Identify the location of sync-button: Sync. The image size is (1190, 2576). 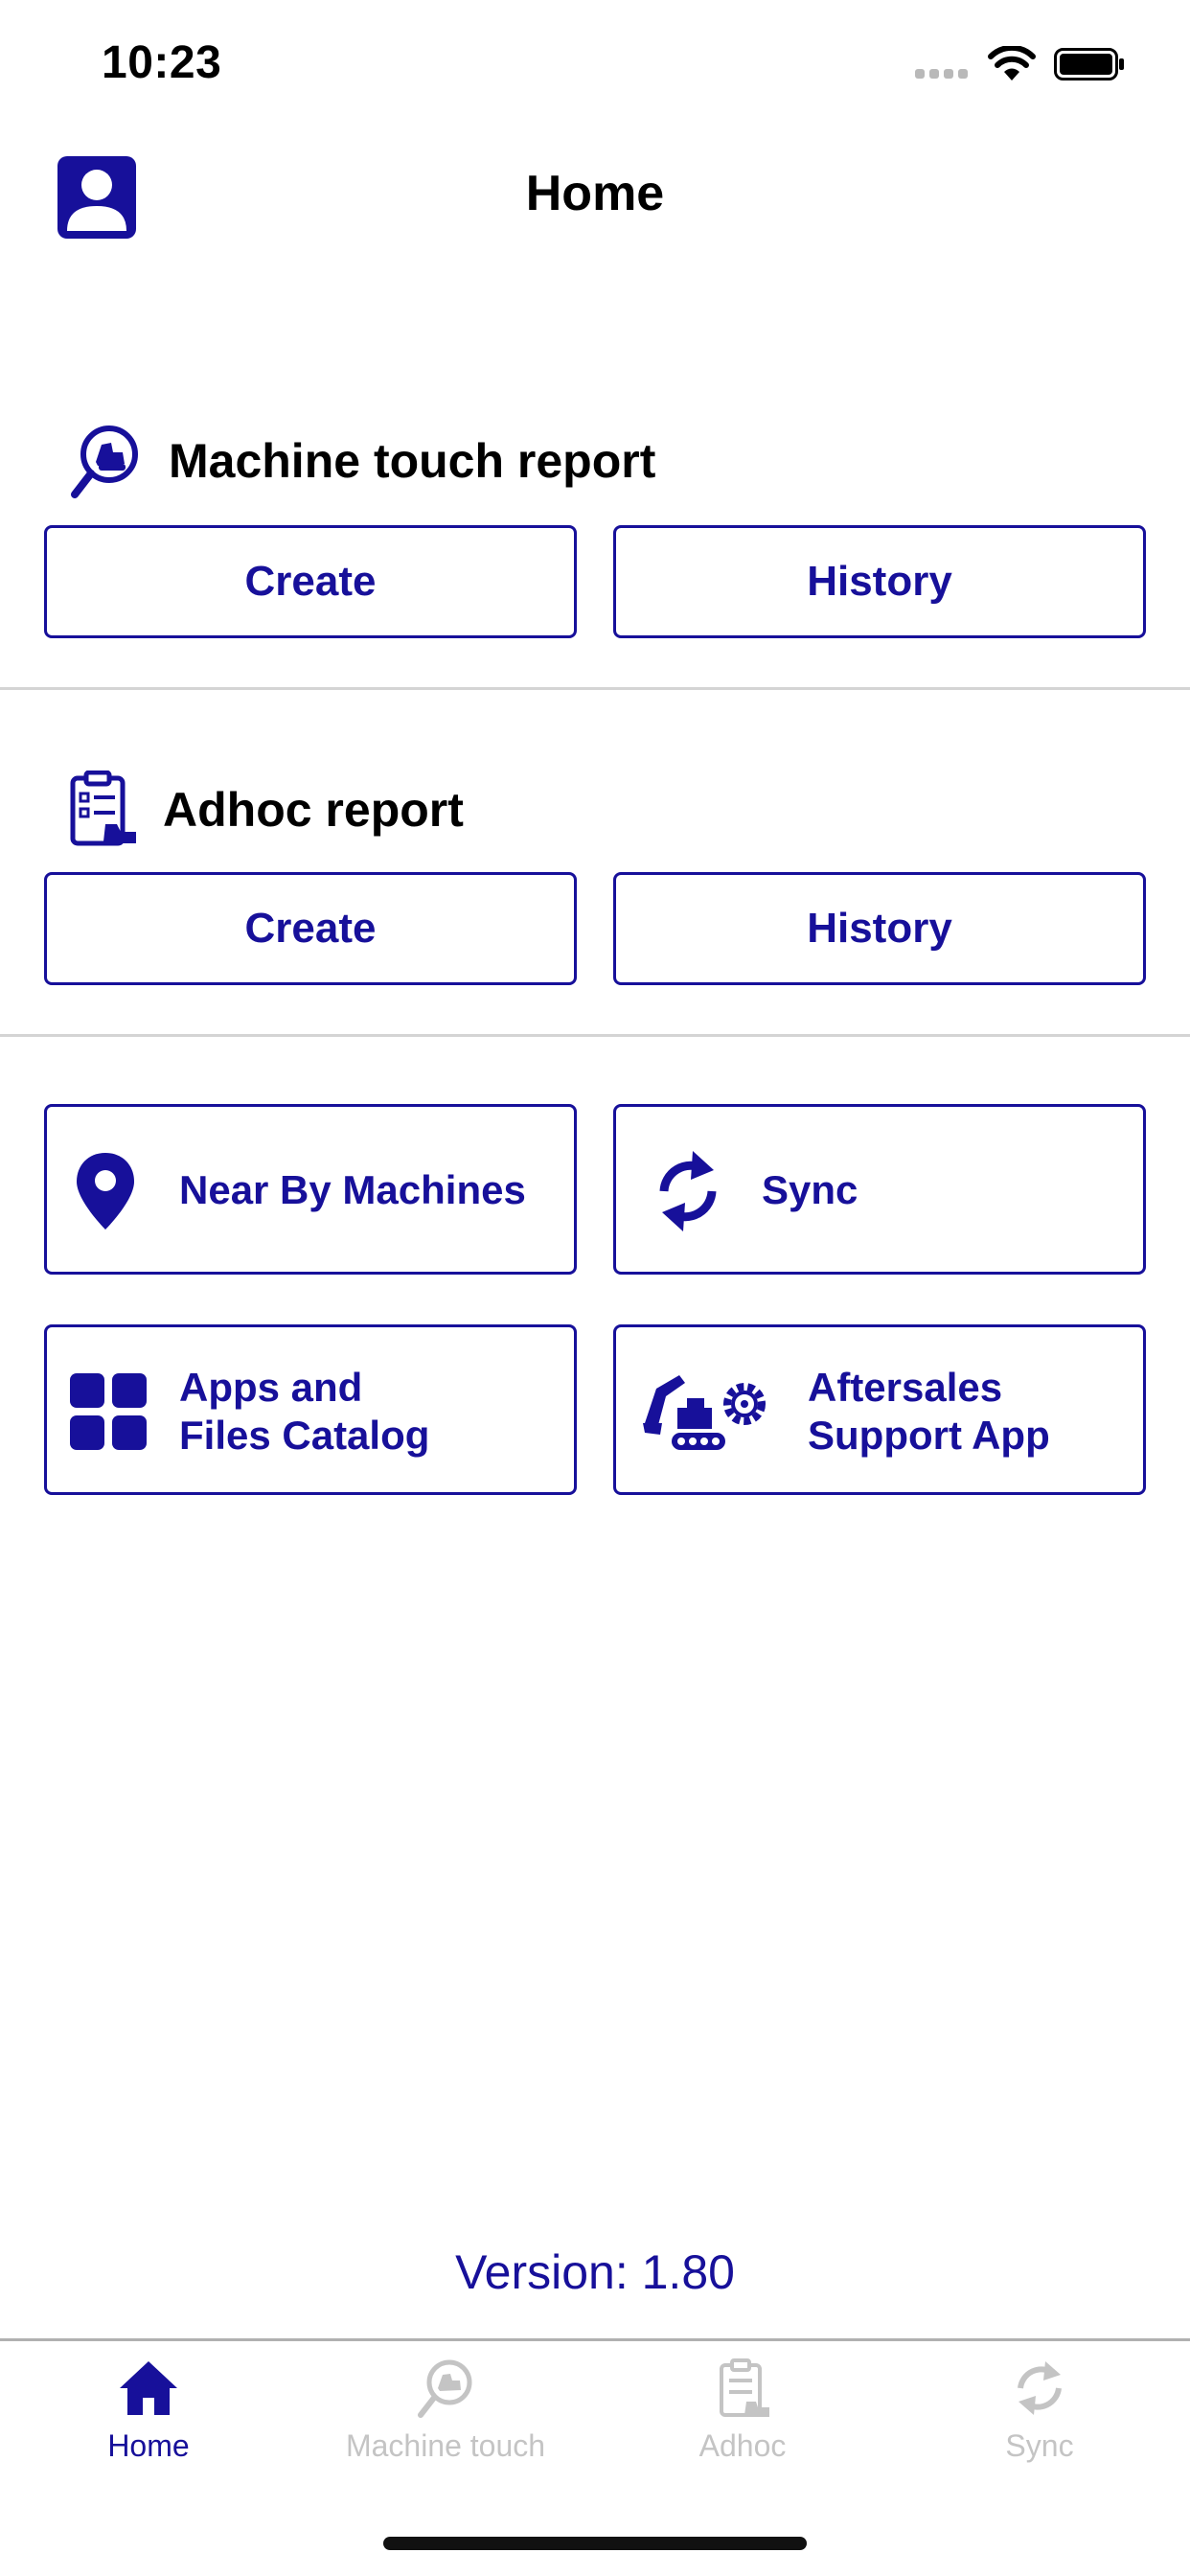
(880, 1189).